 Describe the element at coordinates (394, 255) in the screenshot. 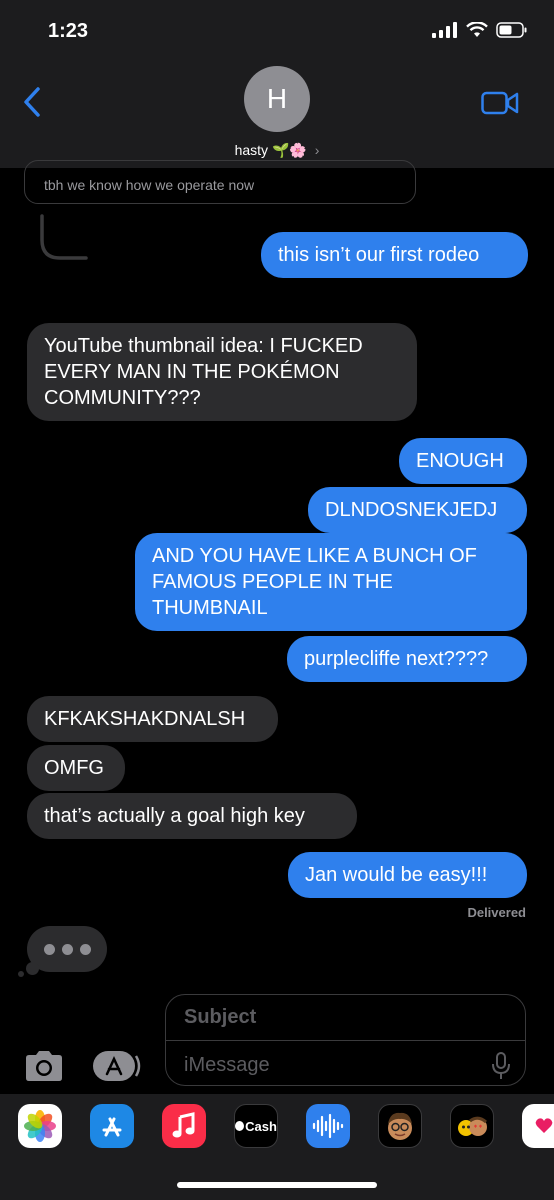

I see `message-bubble-sent: this isn’t our first rodeo` at that location.